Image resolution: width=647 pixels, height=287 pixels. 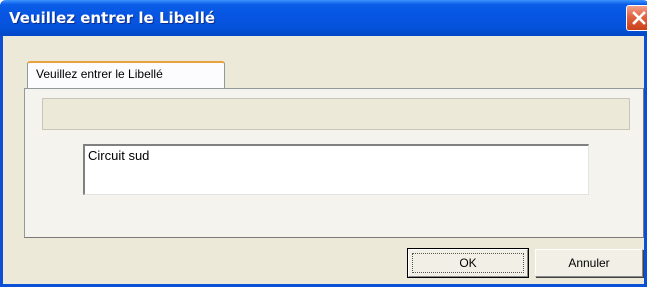 I want to click on close-icon, so click(x=639, y=18).